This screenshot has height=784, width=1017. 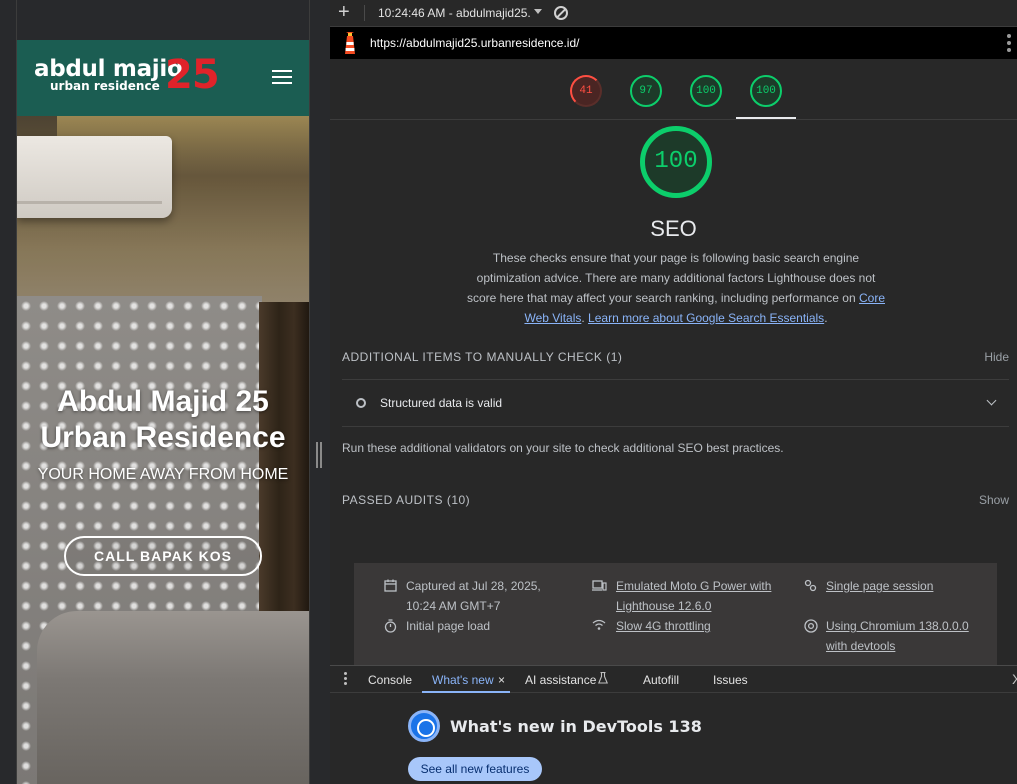 What do you see at coordinates (163, 556) in the screenshot?
I see `call-button: CALL BAPAK KOS` at bounding box center [163, 556].